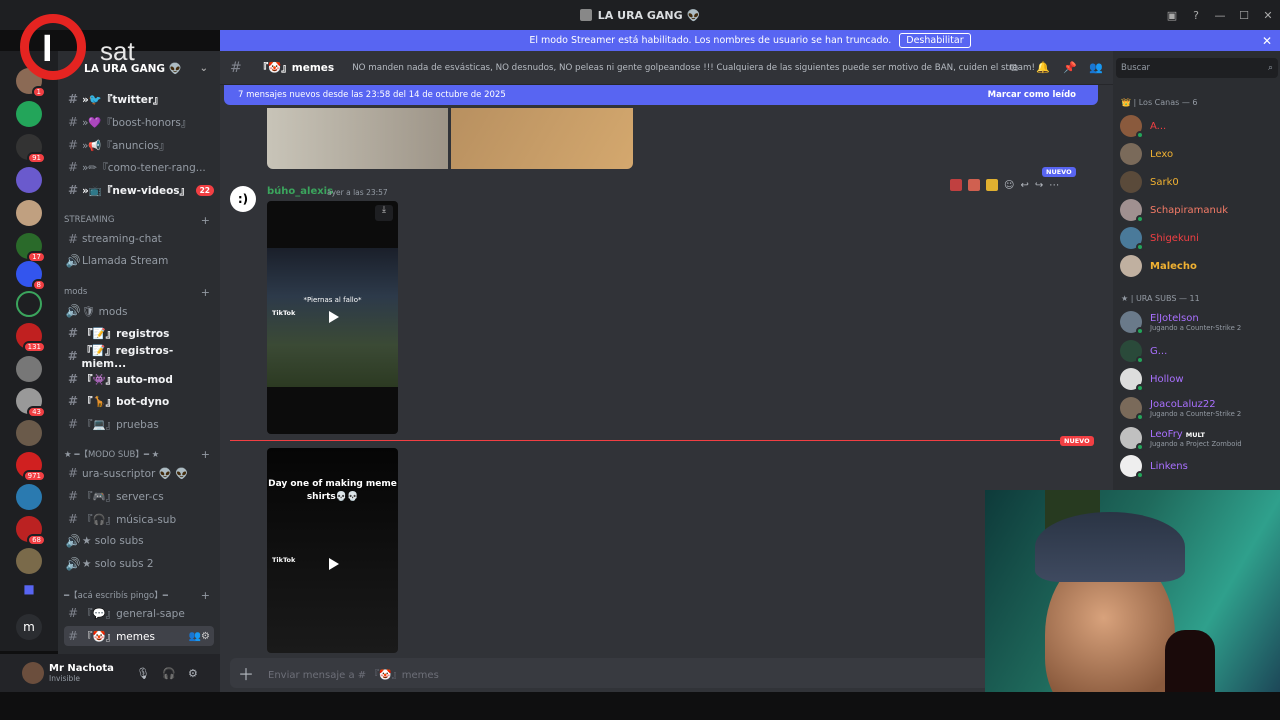 The image size is (1280, 720). Describe the element at coordinates (139, 122) in the screenshot. I see `channel-boost-honors: # »💜『boost-honors』` at that location.